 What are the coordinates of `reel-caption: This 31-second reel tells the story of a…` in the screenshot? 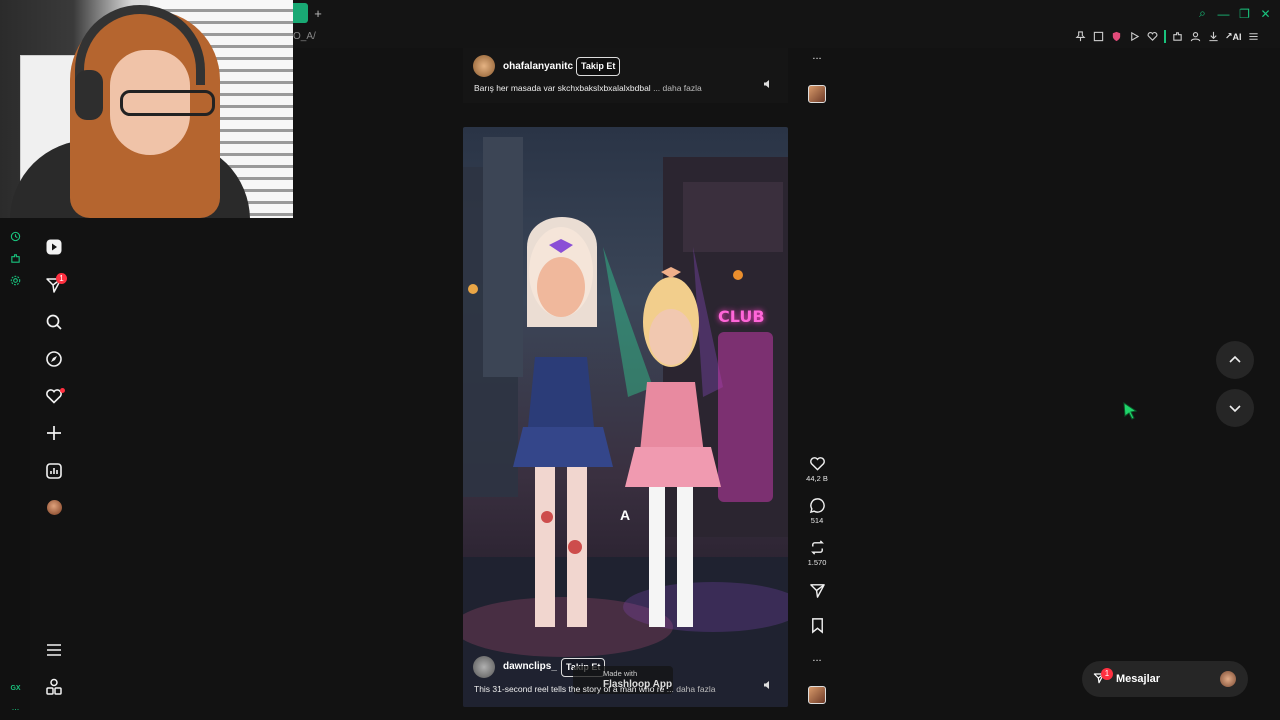 It's located at (594, 689).